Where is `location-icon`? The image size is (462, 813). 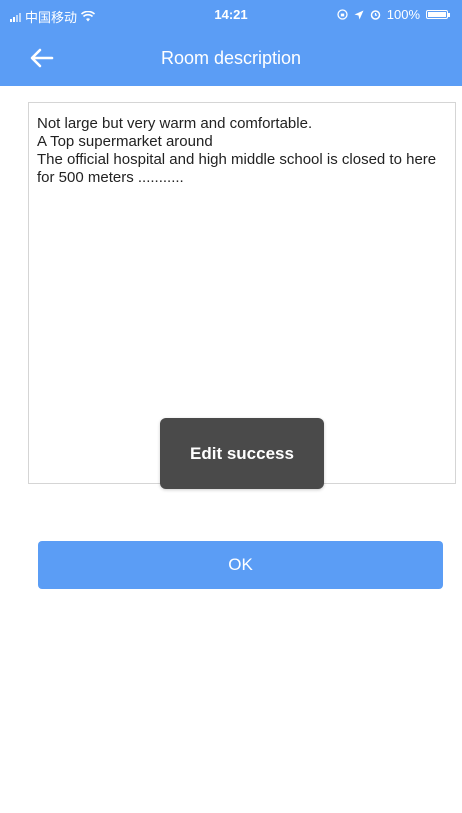
location-icon is located at coordinates (359, 14).